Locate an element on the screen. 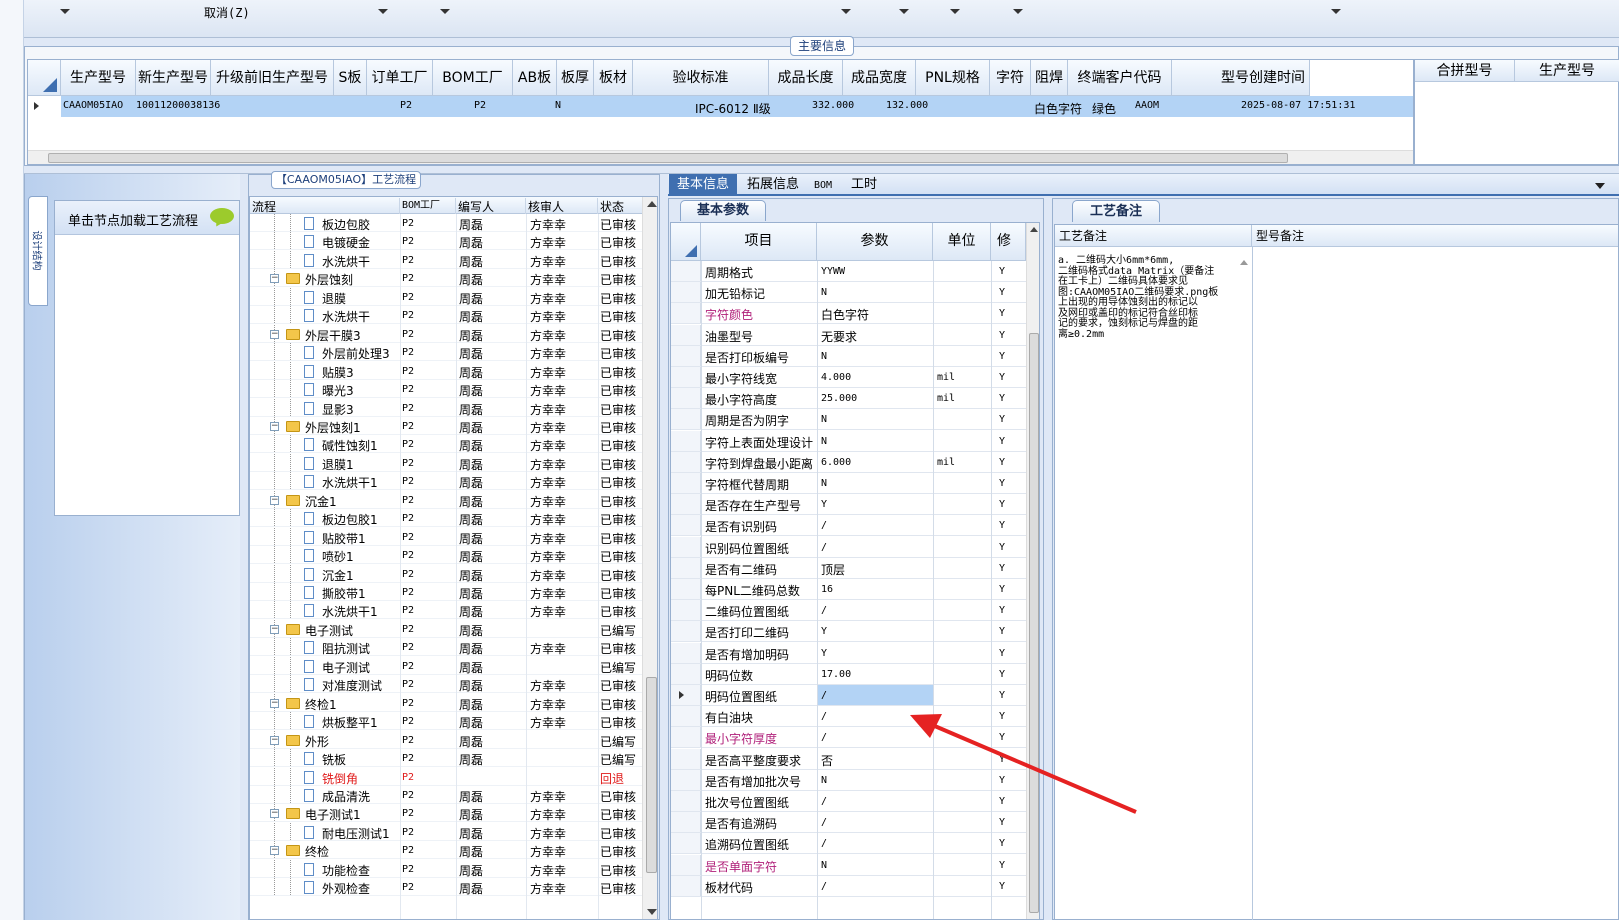  flow-tree-row: 烘板整平1 P2 周磊 方幸幸 已审核 is located at coordinates (446, 721).